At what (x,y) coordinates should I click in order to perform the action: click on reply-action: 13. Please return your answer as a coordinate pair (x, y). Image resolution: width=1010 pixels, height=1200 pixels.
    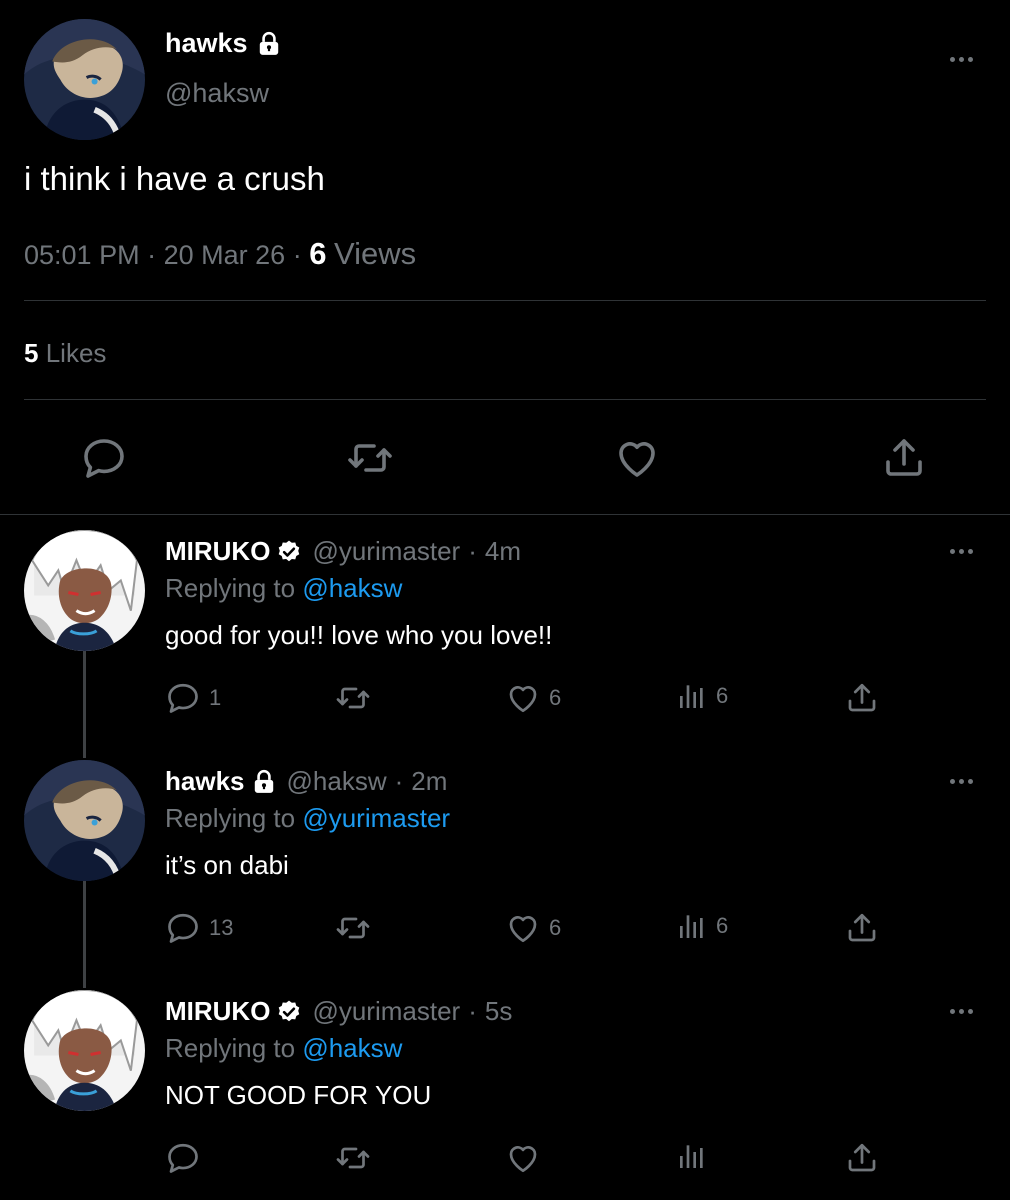
    Looking at the image, I should click on (199, 928).